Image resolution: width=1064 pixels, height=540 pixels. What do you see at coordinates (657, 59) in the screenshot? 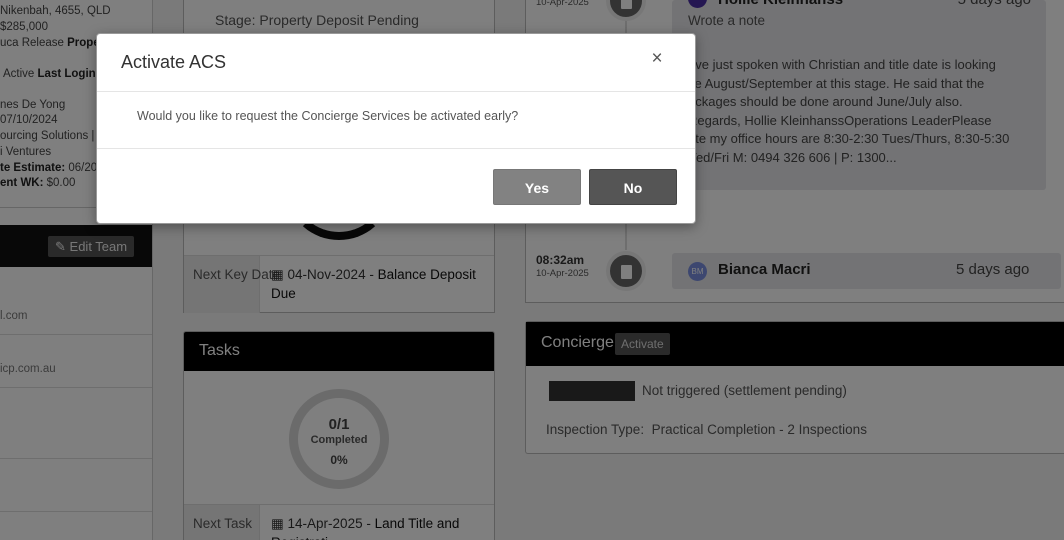
I see `close-icon: ×` at bounding box center [657, 59].